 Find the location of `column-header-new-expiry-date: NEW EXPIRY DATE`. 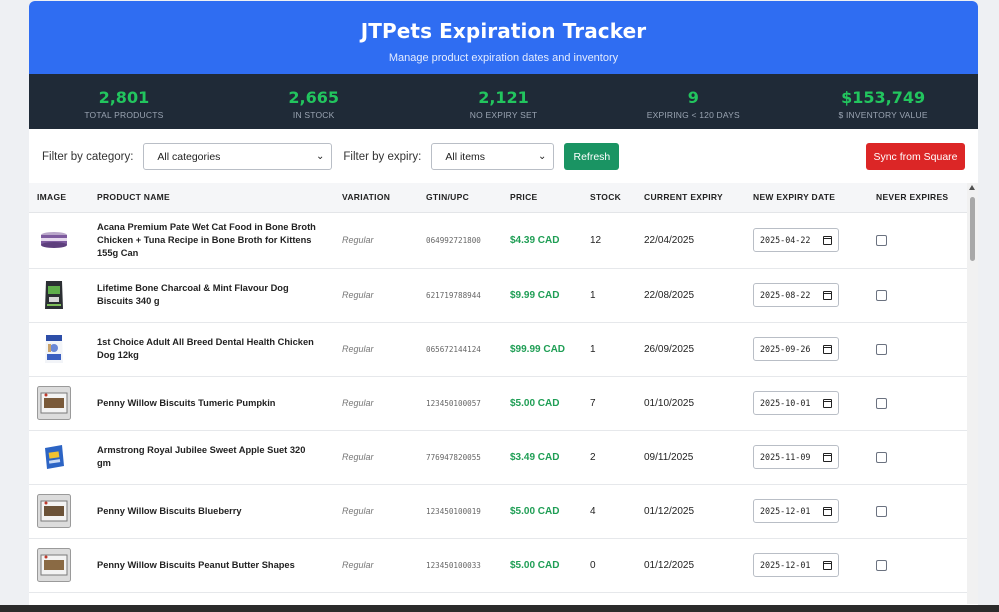

column-header-new-expiry-date: NEW EXPIRY DATE is located at coordinates (806, 198).